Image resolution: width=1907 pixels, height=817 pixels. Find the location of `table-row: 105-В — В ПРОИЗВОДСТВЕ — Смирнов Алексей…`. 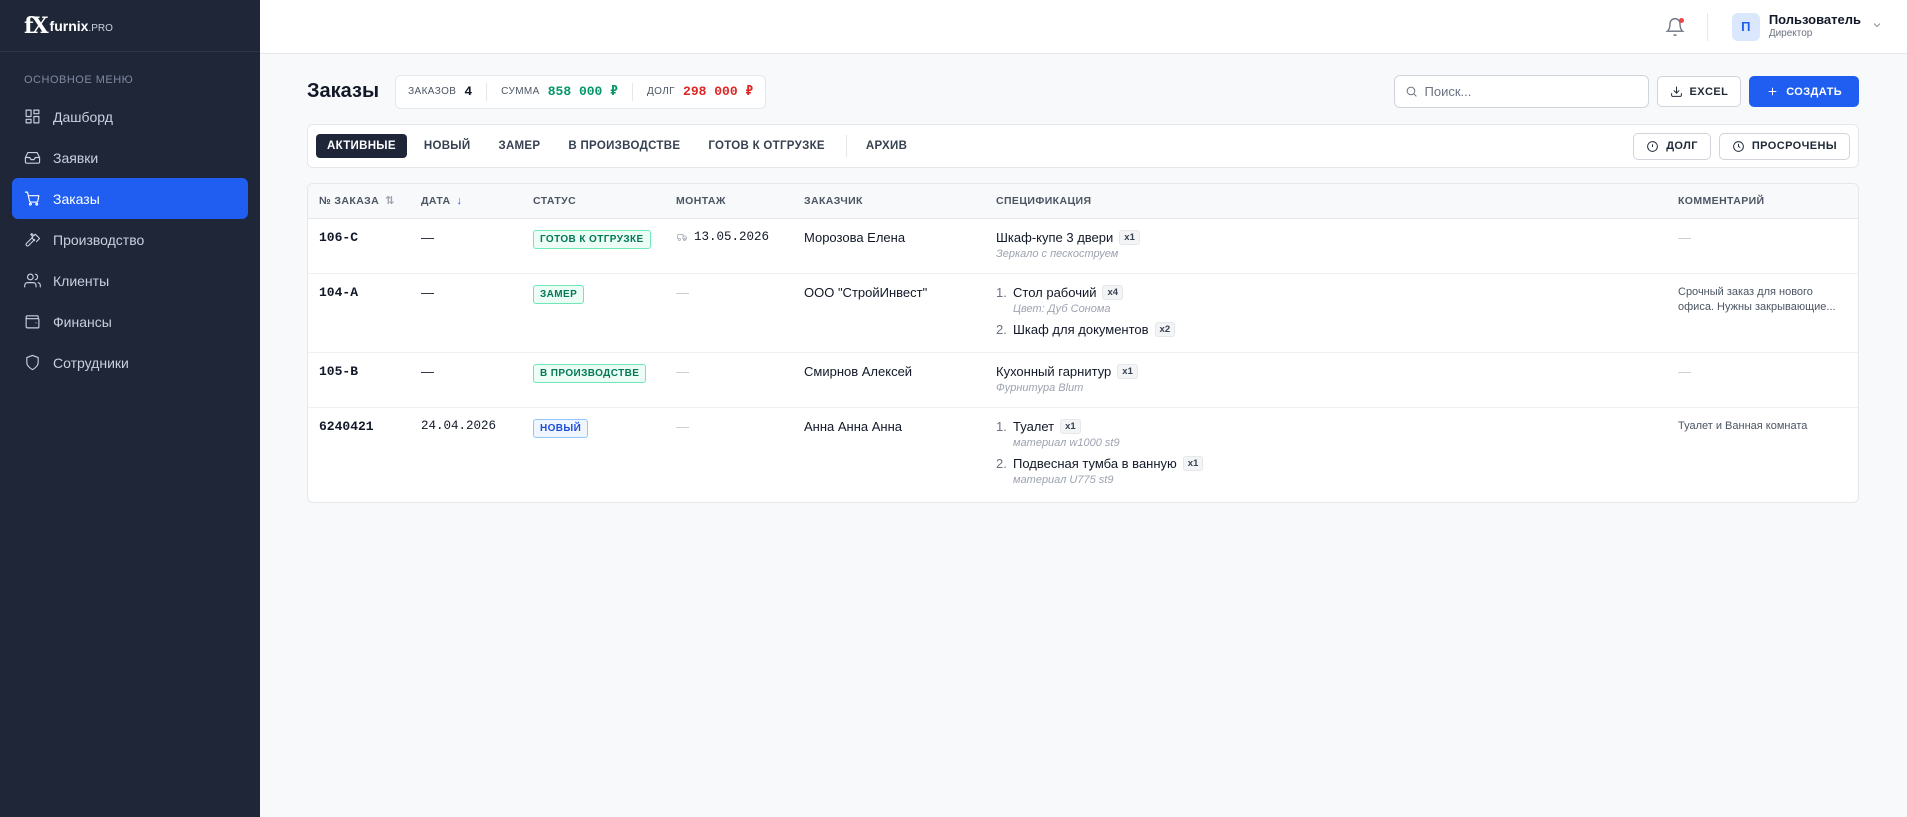

table-row: 105-В — В ПРОИЗВОДСТВЕ — Смирнов Алексей… is located at coordinates (1083, 380).